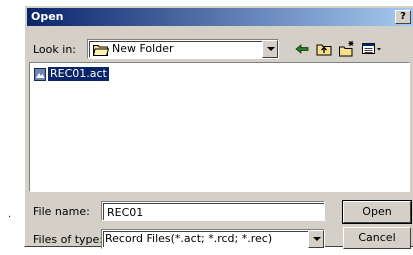  Describe the element at coordinates (101, 51) in the screenshot. I see `folder-icon` at that location.